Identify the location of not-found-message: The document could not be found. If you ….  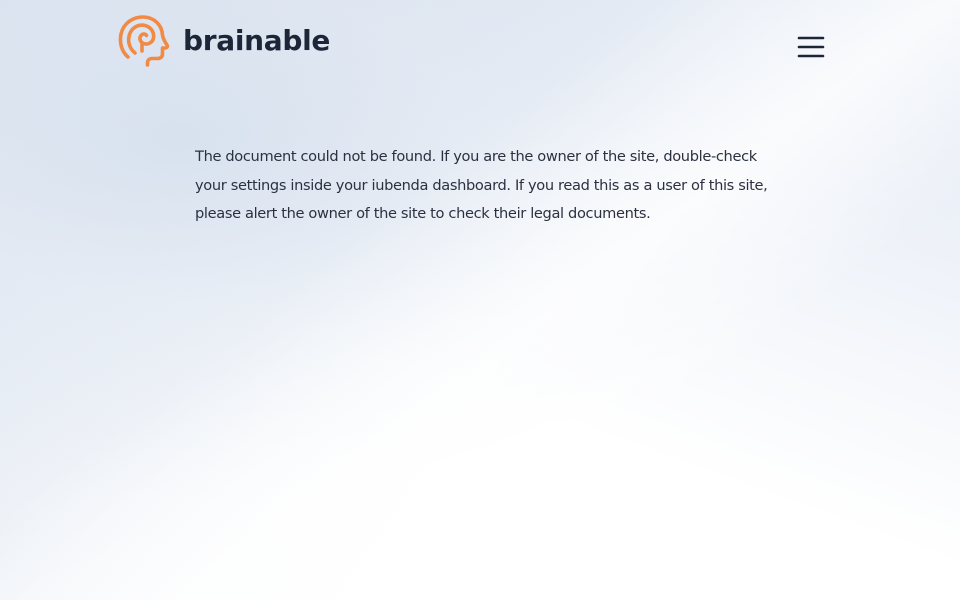
(481, 185).